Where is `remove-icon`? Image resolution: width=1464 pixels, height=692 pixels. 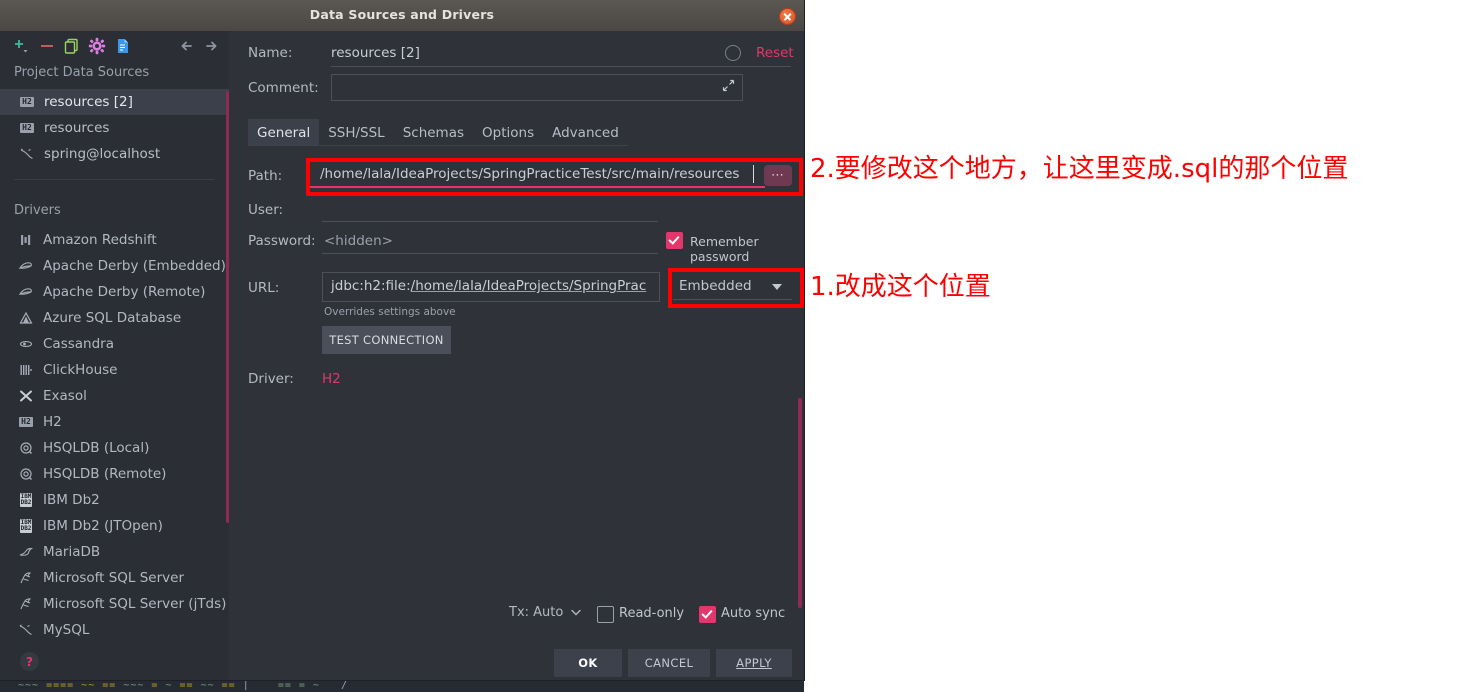 remove-icon is located at coordinates (47, 46).